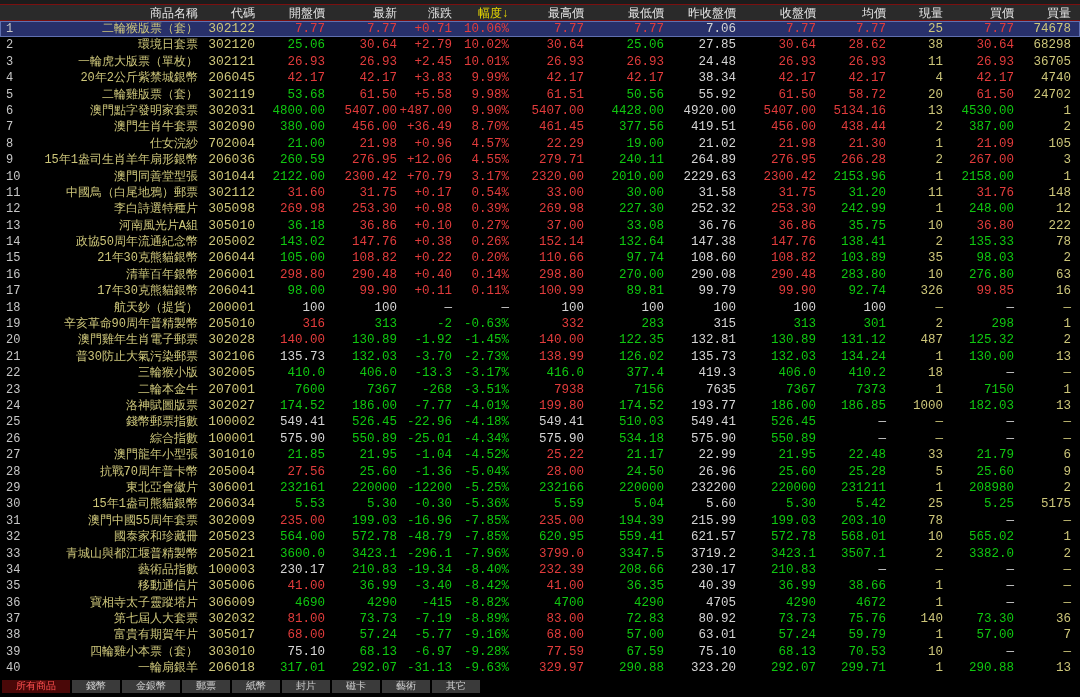  What do you see at coordinates (564, 144) in the screenshot?
I see `table-cell-text: 22.29` at bounding box center [564, 144].